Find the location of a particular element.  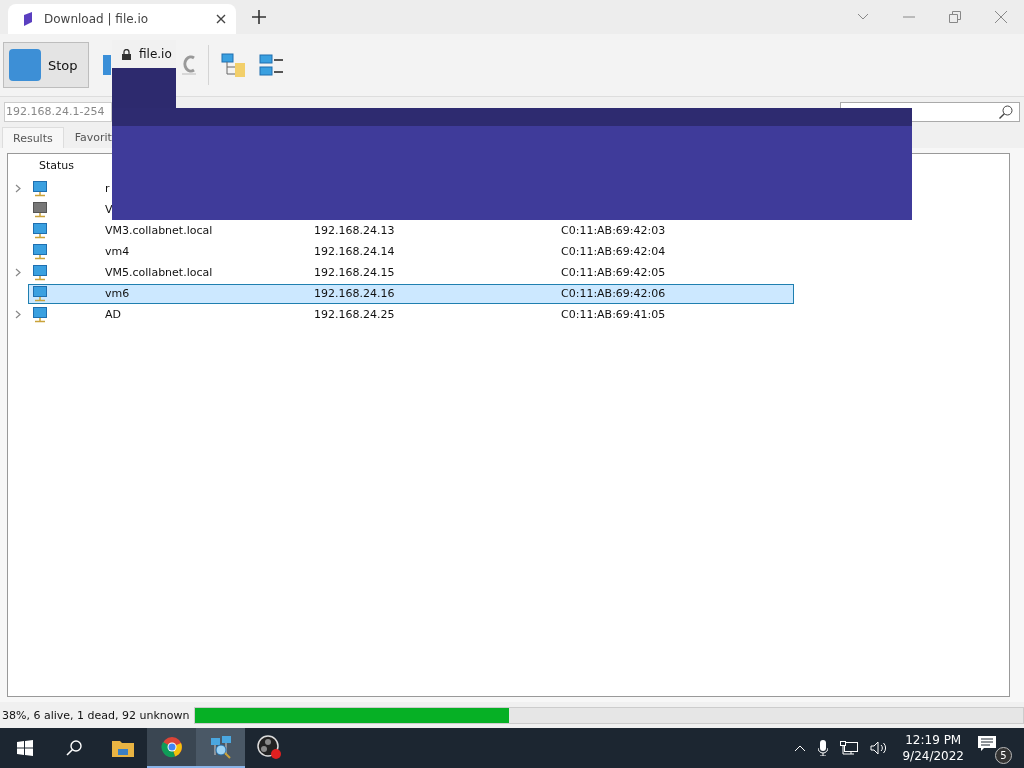

mac-address: C0:11:AB:69:41:05 is located at coordinates (613, 314).